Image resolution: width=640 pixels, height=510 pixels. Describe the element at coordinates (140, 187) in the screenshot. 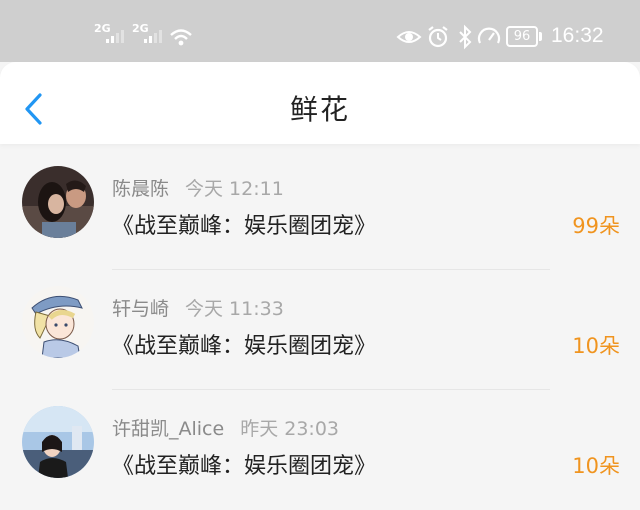

I see `sender-name: 陈晨陈` at that location.